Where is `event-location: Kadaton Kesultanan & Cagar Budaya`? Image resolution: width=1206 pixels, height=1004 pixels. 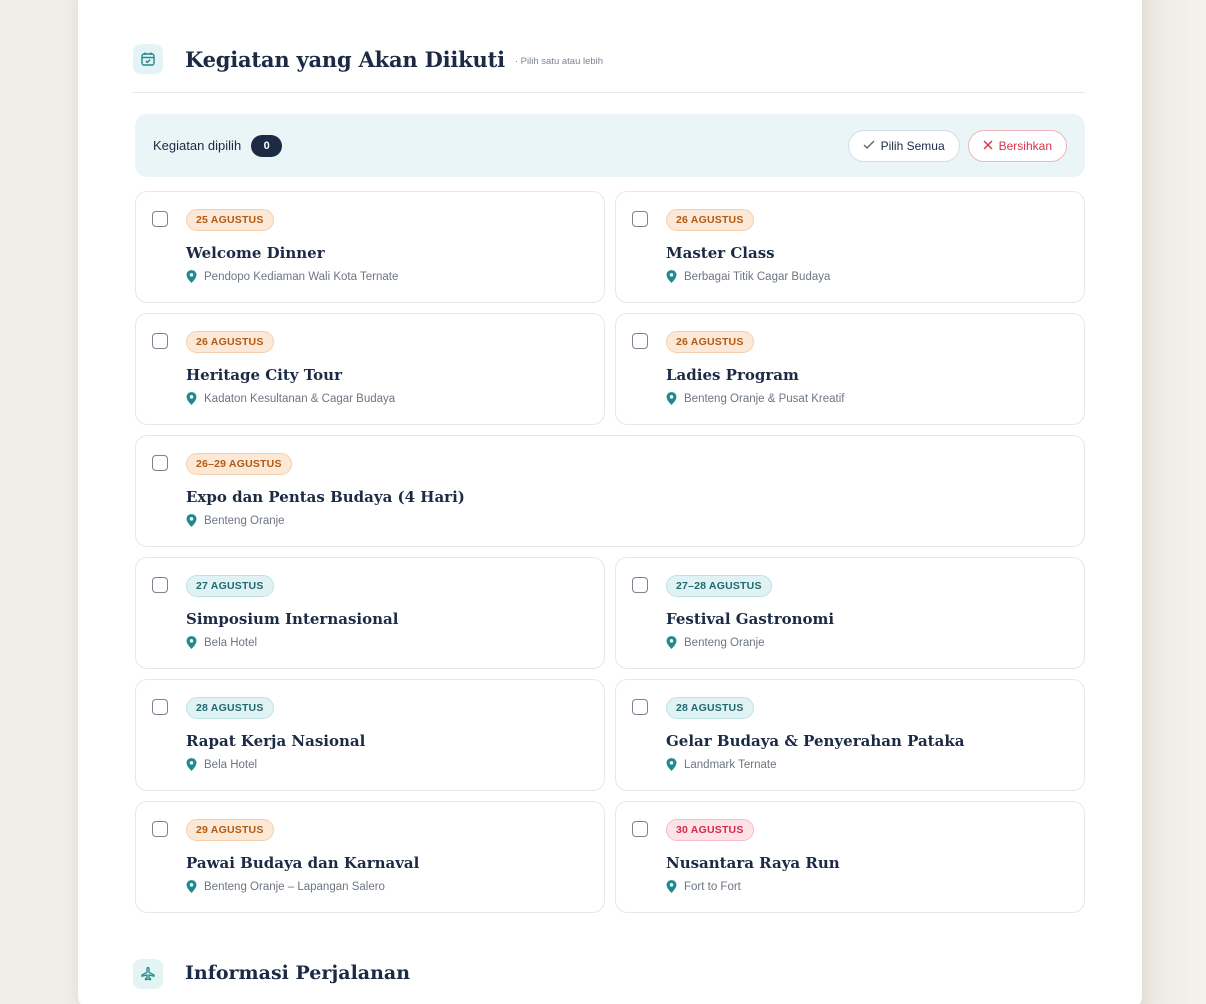 event-location: Kadaton Kesultanan & Cagar Budaya is located at coordinates (290, 398).